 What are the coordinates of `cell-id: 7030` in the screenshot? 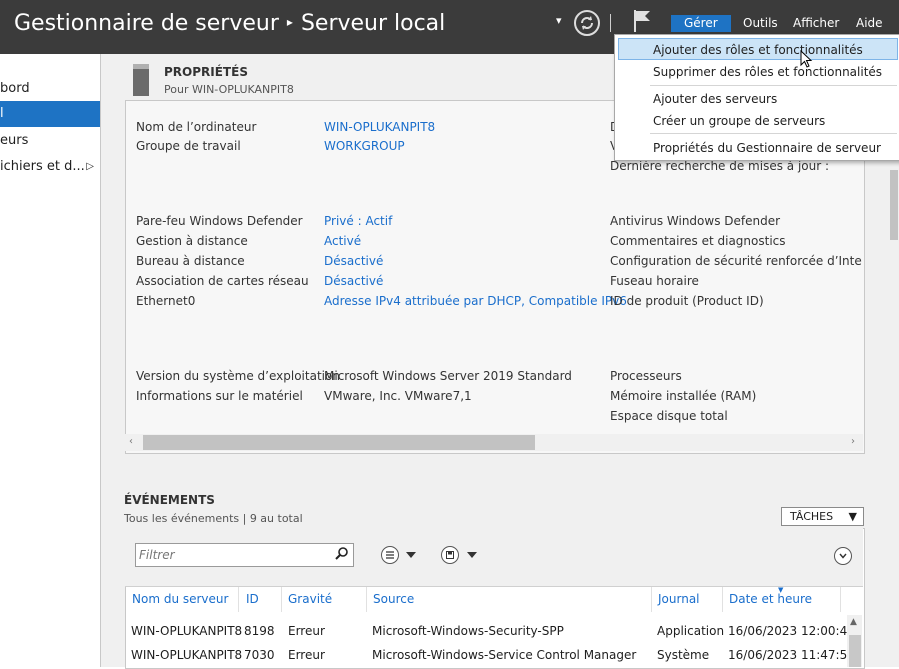 It's located at (259, 655).